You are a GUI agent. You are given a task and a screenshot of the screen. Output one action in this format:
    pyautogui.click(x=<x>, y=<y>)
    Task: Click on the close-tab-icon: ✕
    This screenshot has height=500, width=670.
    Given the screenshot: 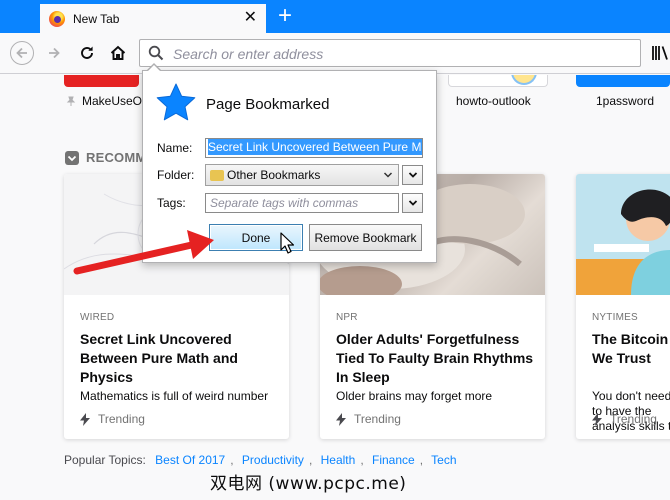 What is the action you would take?
    pyautogui.click(x=250, y=18)
    